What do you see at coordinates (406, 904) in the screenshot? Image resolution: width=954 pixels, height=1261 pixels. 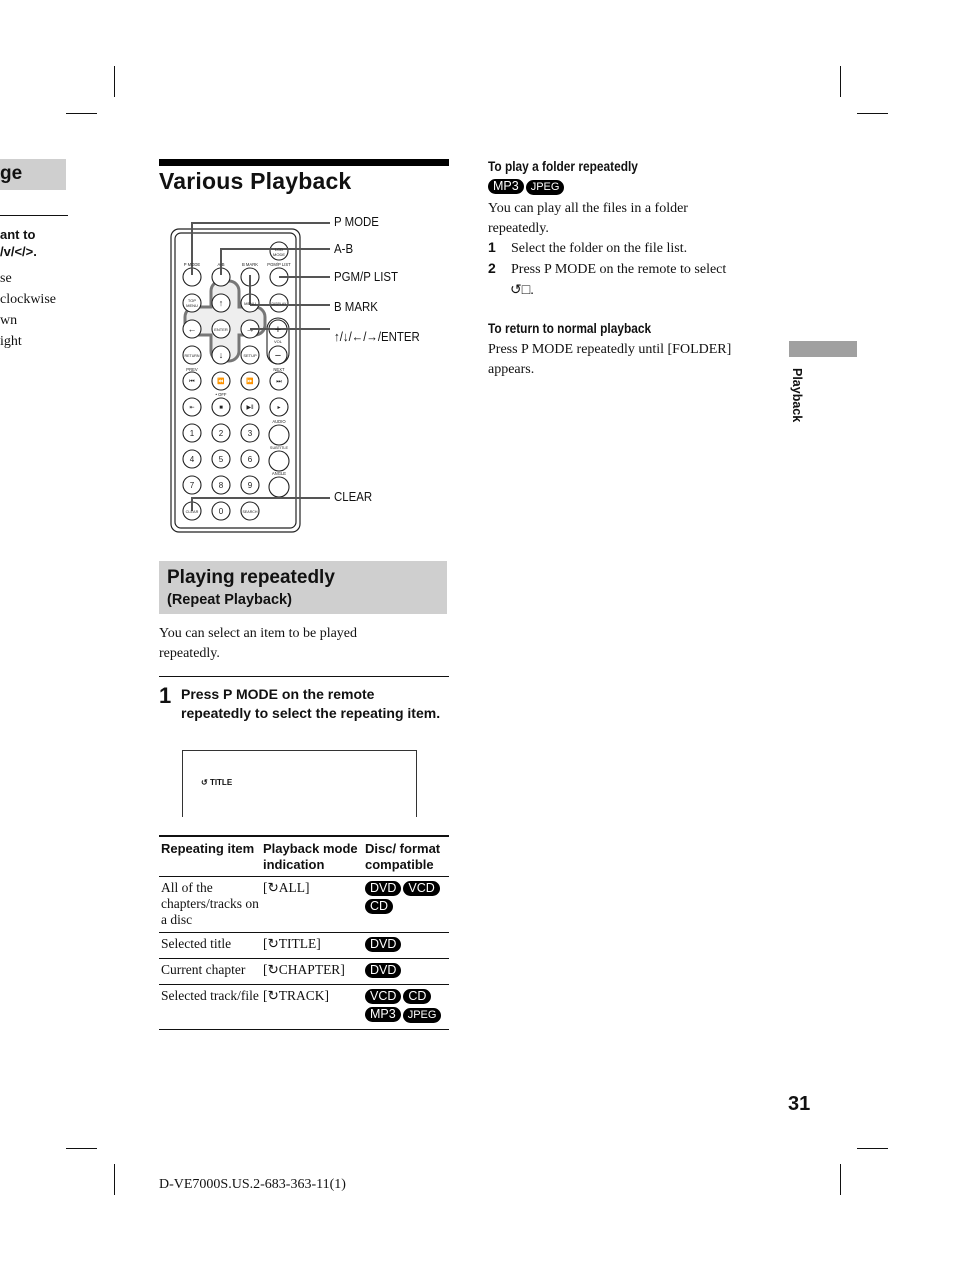 I see `cell-formats: DVD VCD CD` at bounding box center [406, 904].